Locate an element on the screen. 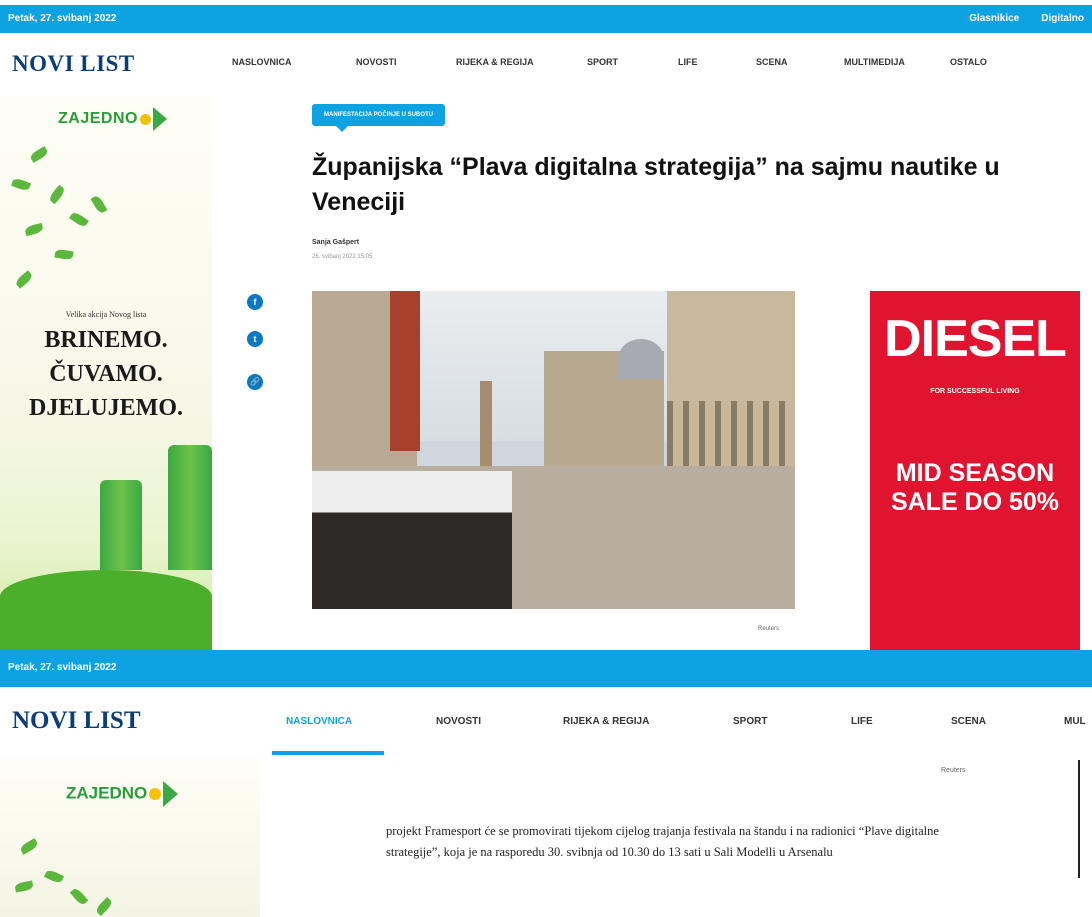 The width and height of the screenshot is (1092, 917). twitter-share-icon: t is located at coordinates (255, 339).